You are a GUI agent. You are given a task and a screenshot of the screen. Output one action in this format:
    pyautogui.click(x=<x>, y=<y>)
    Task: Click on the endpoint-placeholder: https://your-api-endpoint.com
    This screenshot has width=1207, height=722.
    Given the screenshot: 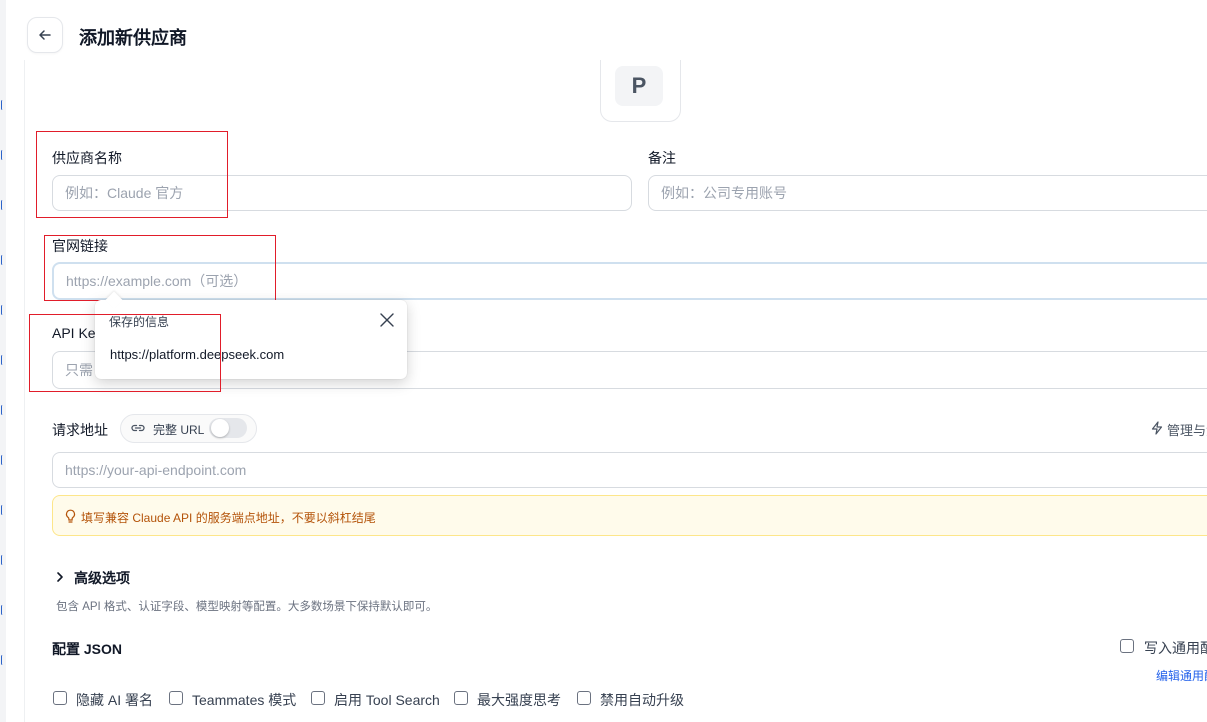 What is the action you would take?
    pyautogui.click(x=156, y=470)
    